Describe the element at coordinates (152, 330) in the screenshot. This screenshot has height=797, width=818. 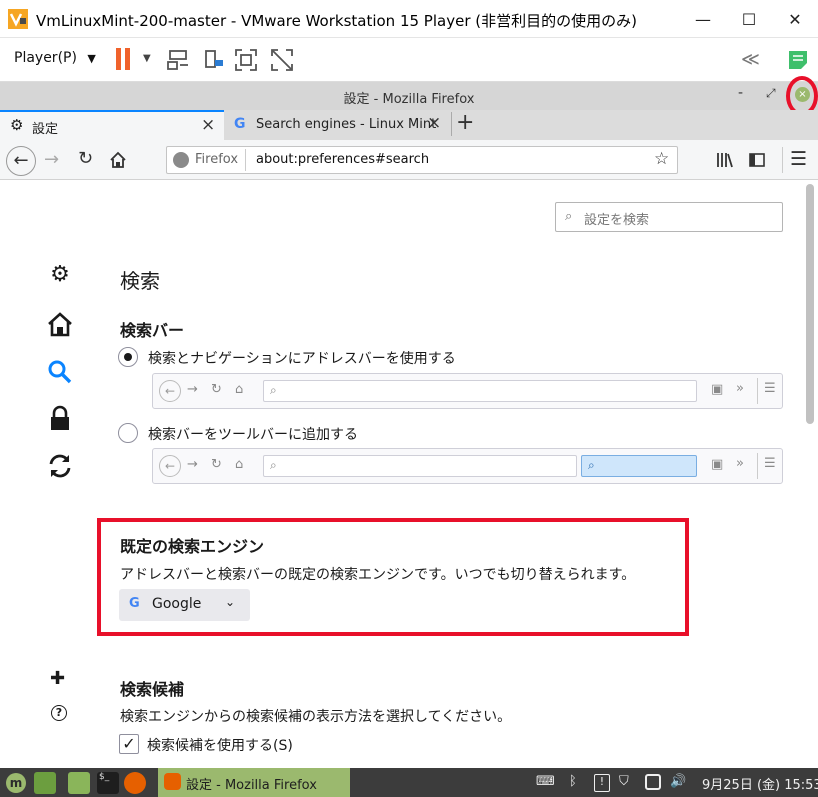
I see `searchbar-heading: 検索バー` at that location.